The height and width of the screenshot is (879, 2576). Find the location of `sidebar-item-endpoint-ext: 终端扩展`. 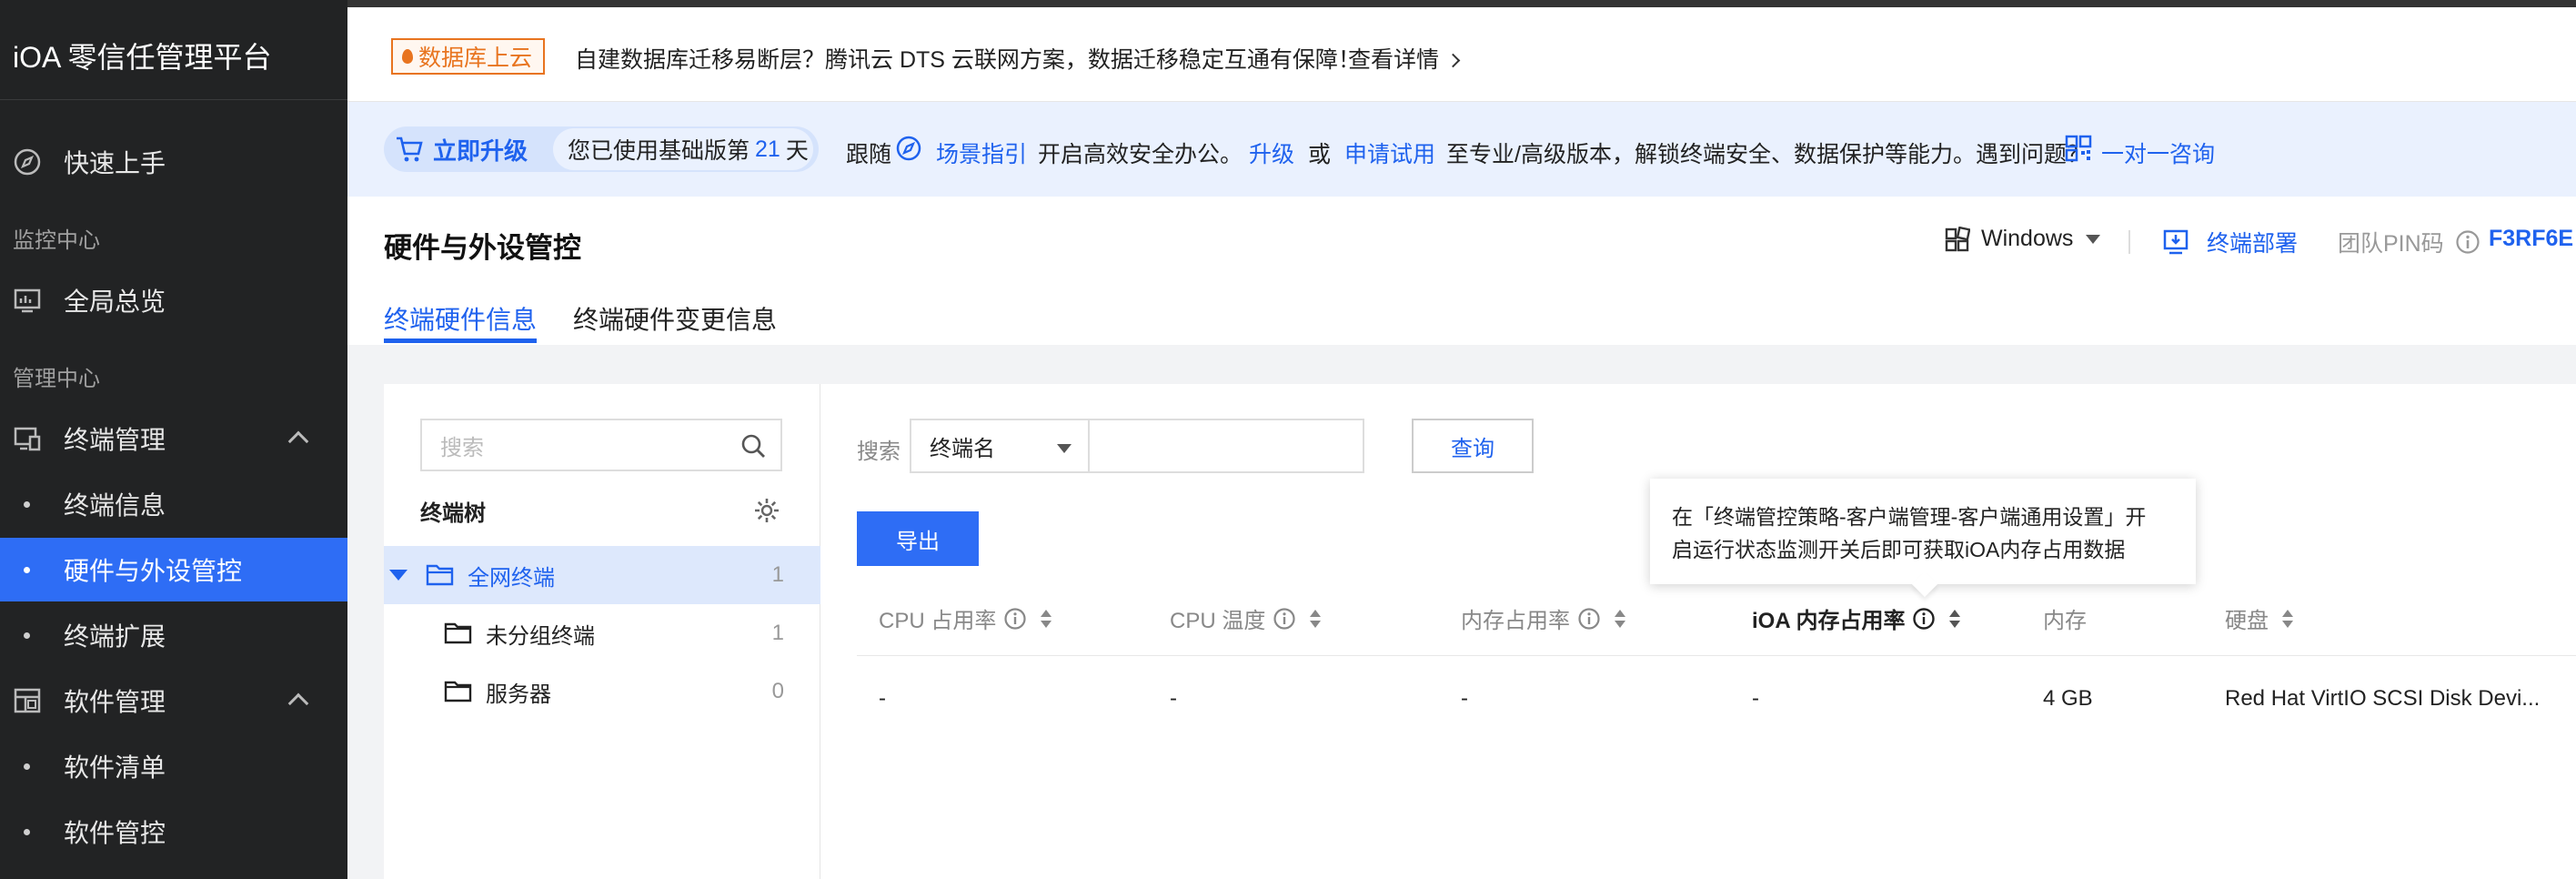

sidebar-item-endpoint-ext: 终端扩展 is located at coordinates (173, 635).